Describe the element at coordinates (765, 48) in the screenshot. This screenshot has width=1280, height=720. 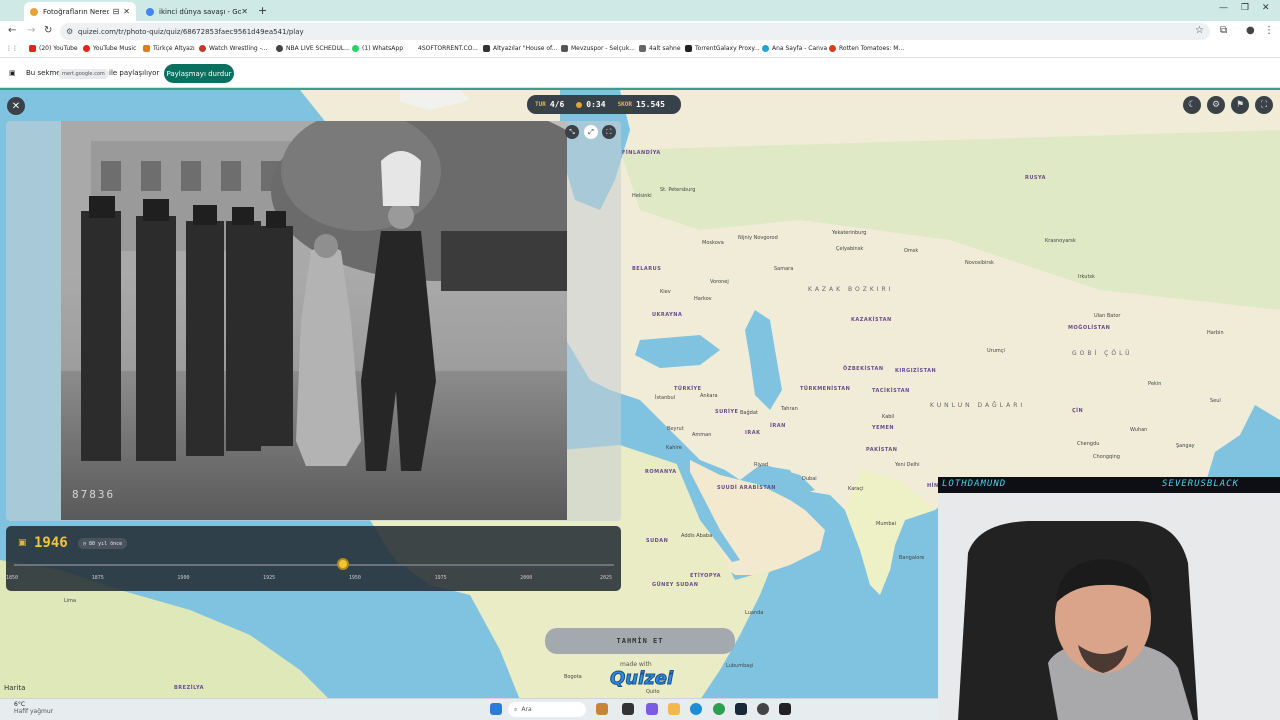
I see `canva-icon` at that location.